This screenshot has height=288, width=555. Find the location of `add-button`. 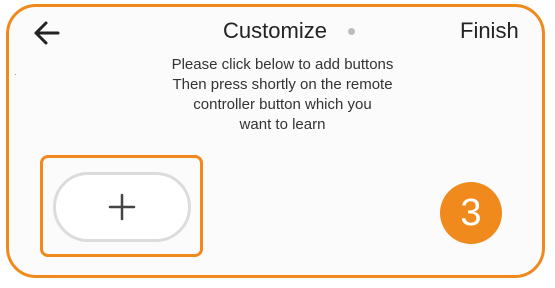

add-button is located at coordinates (122, 207).